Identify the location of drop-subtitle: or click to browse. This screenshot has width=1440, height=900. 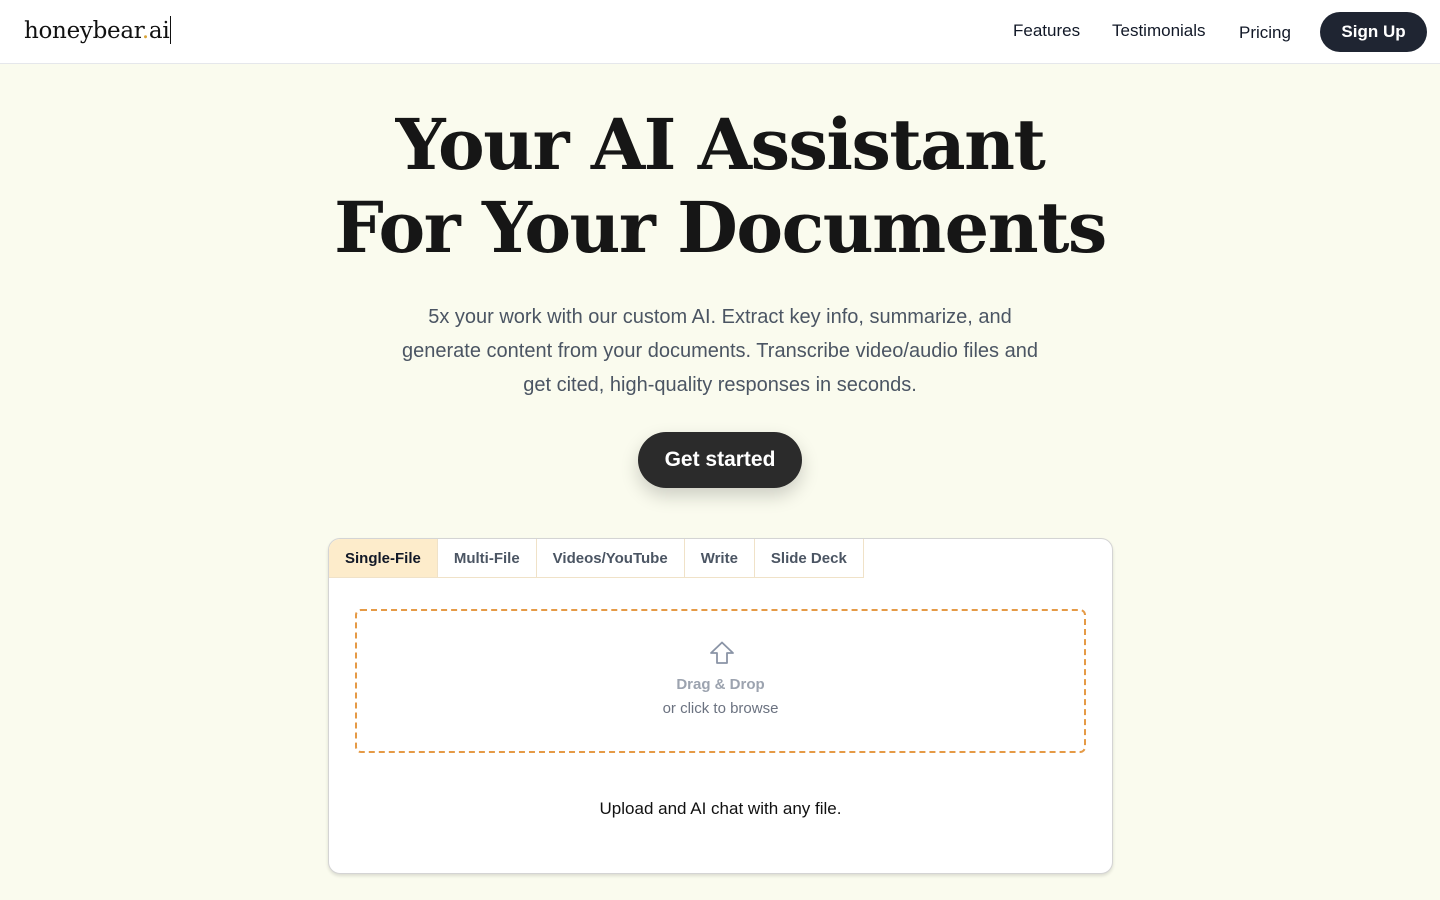
(720, 708).